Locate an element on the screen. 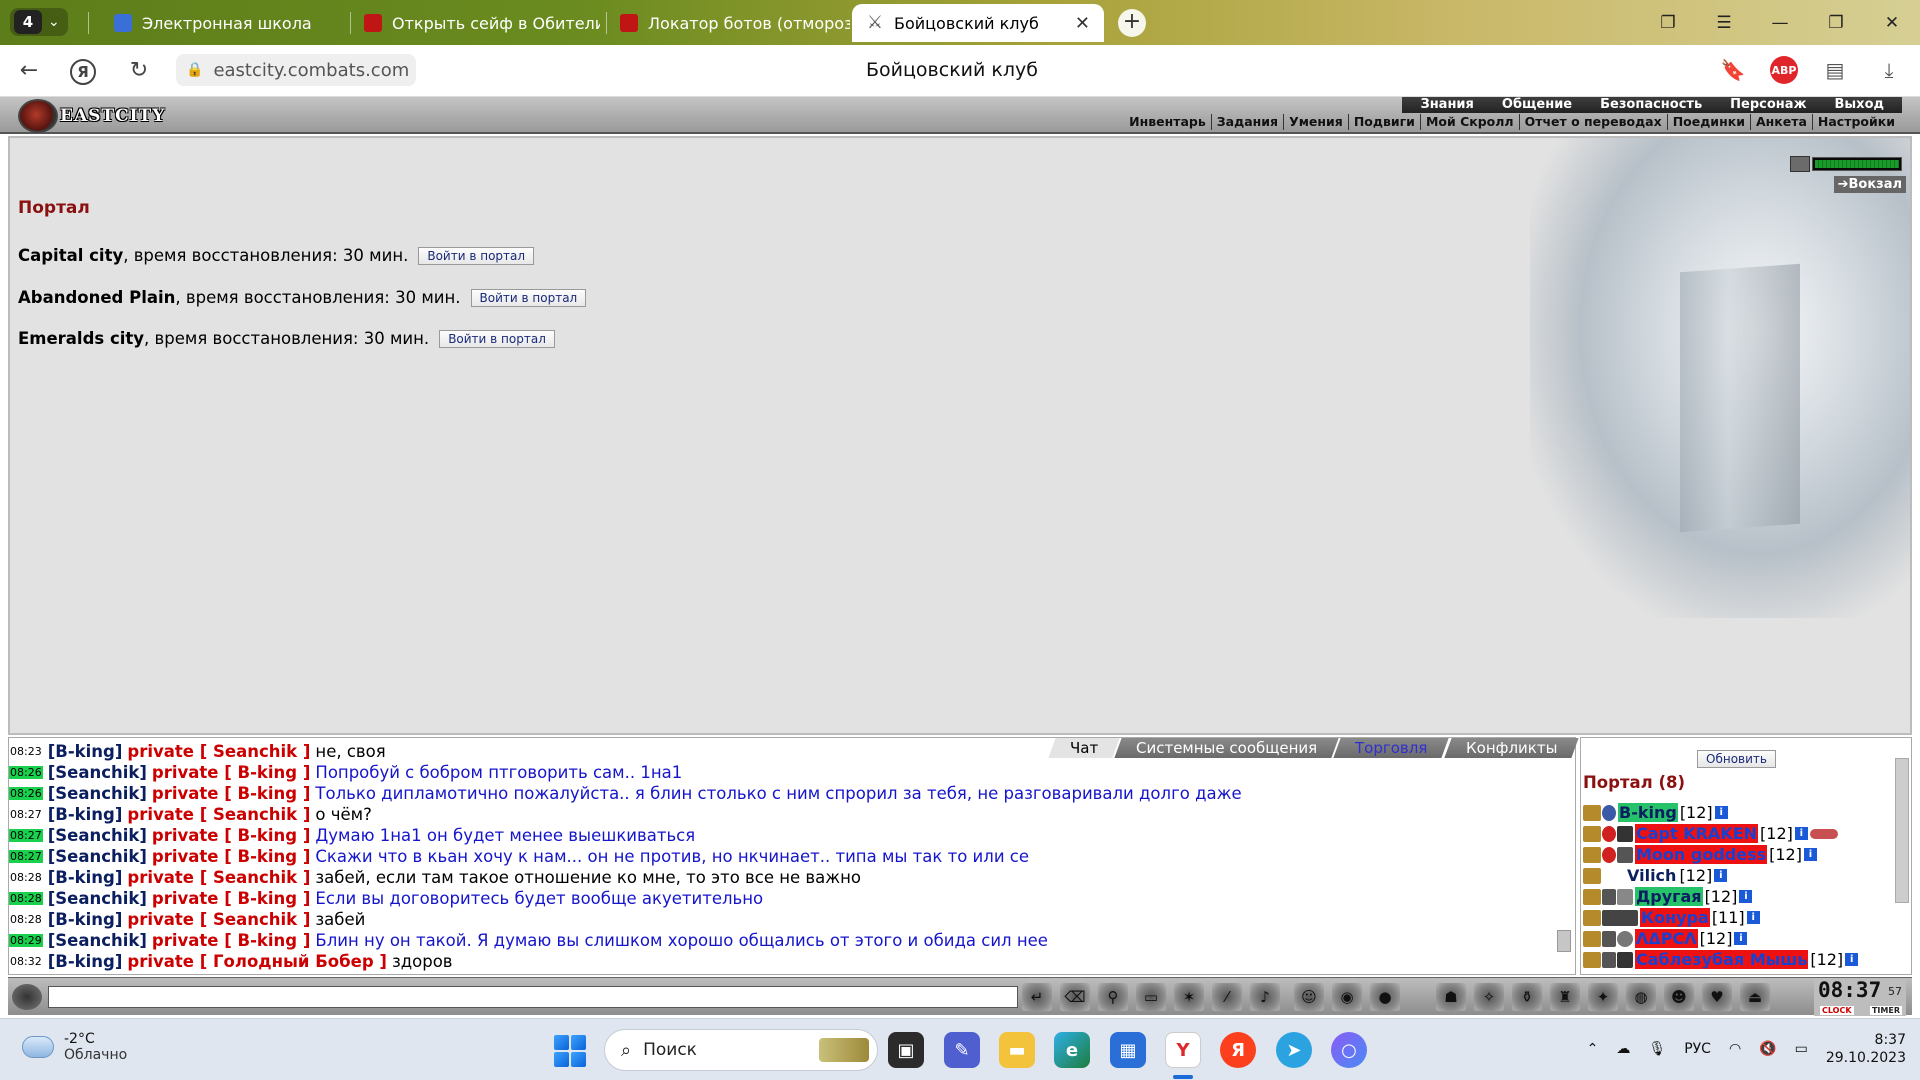  microsoft-store-icon: ▦ is located at coordinates (1128, 1050).